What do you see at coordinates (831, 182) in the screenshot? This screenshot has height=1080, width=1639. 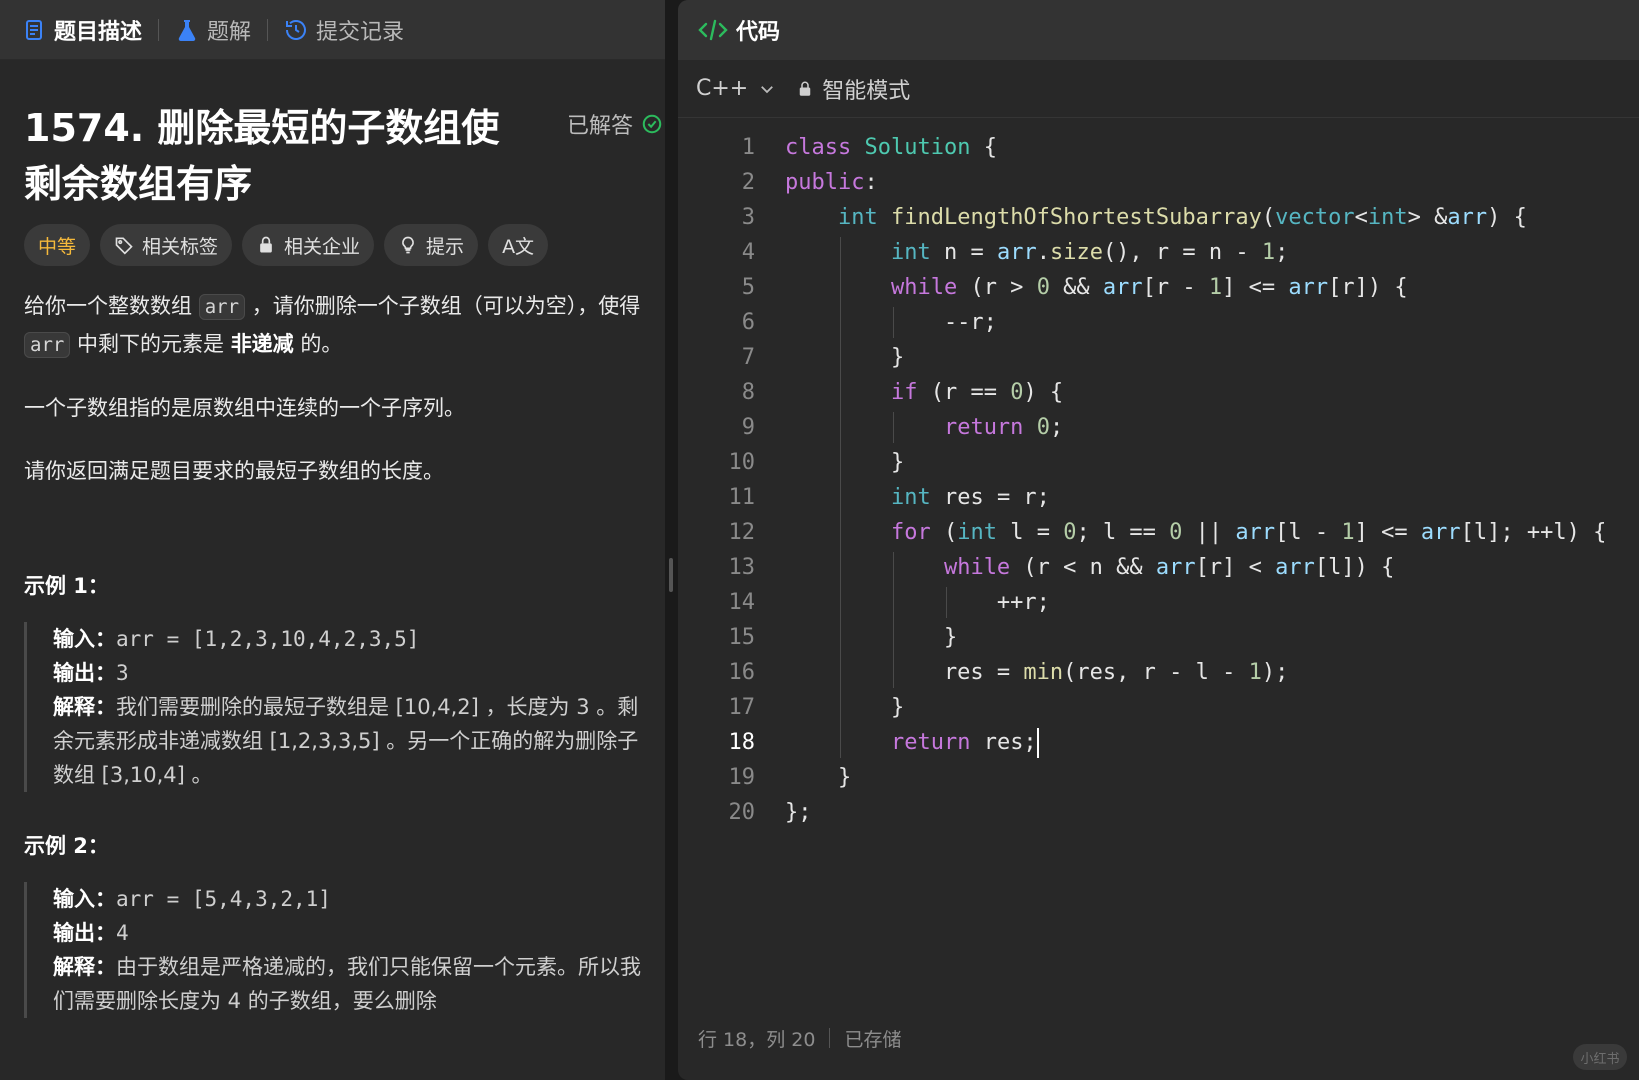 I see `code-text: public:` at bounding box center [831, 182].